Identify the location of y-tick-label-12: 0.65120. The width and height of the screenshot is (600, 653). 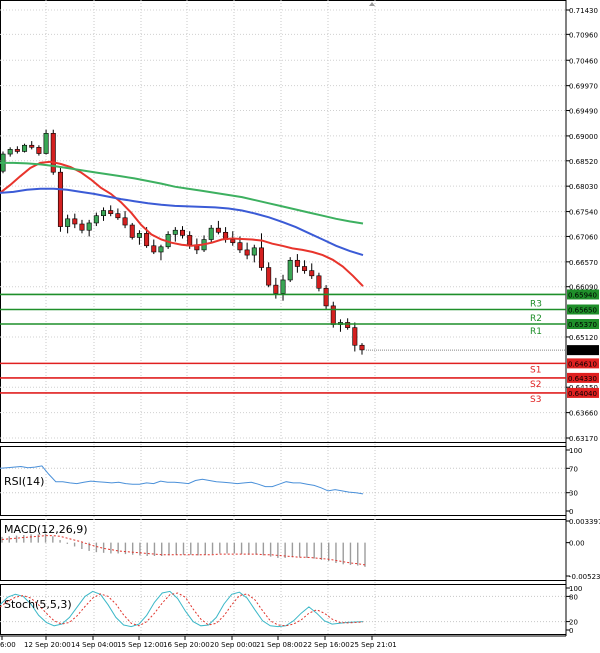
(583, 338).